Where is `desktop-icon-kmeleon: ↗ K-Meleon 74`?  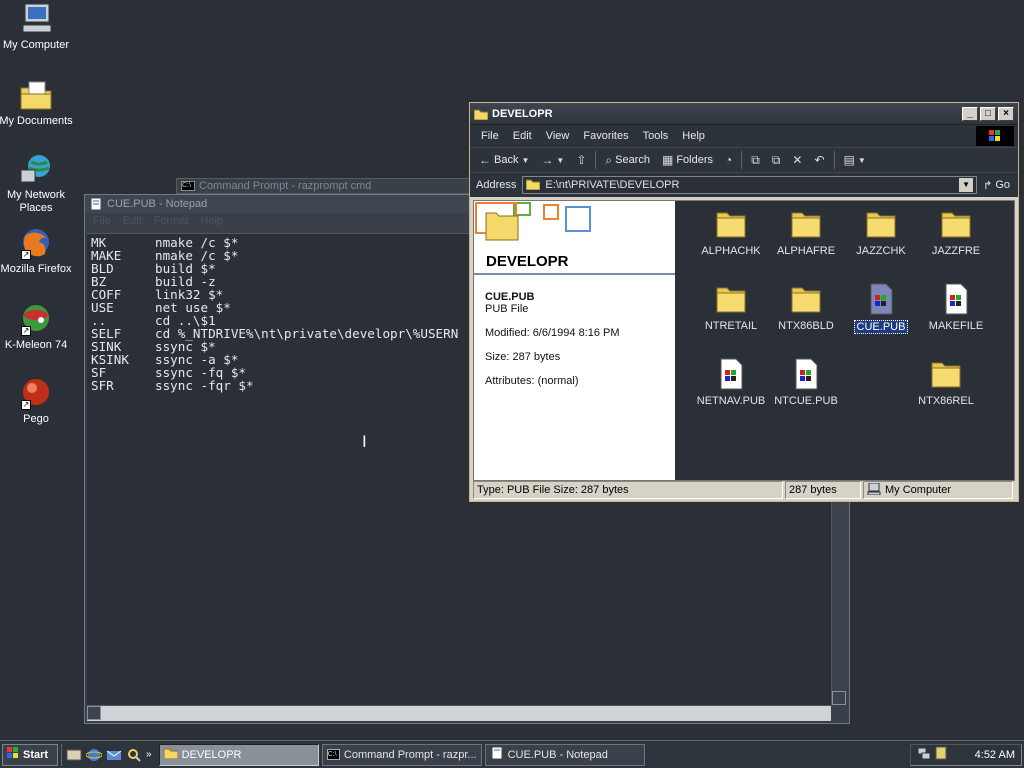
desktop-icon-kmeleon: ↗ K-Meleon 74 is located at coordinates (37, 327).